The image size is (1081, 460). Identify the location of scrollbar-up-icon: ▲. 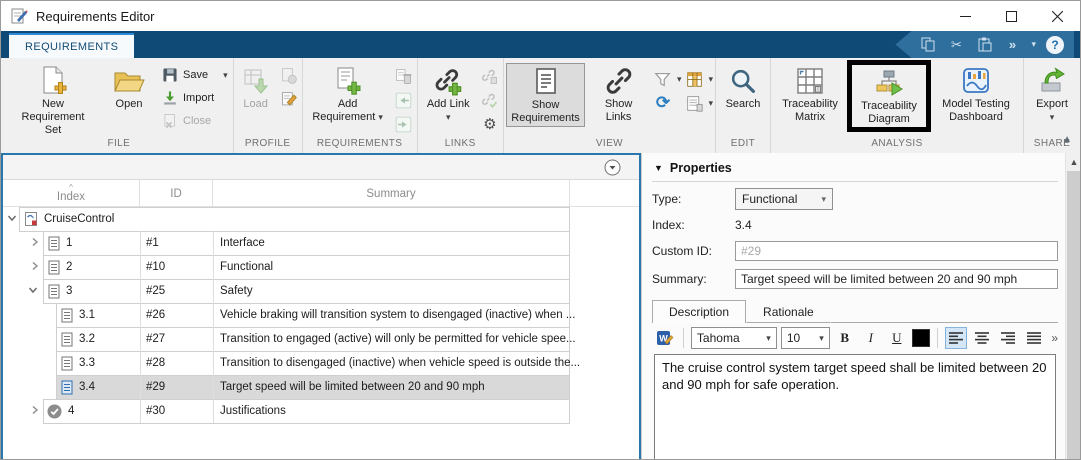
(1073, 161).